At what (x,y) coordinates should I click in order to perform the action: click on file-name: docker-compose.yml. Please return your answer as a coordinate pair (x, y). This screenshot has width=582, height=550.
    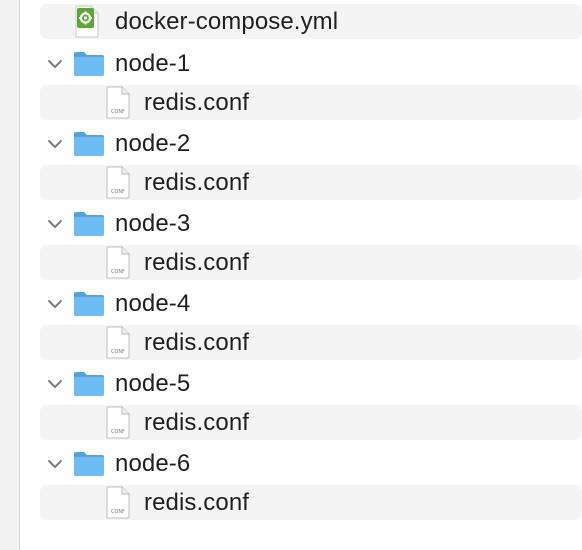
    Looking at the image, I should click on (227, 21).